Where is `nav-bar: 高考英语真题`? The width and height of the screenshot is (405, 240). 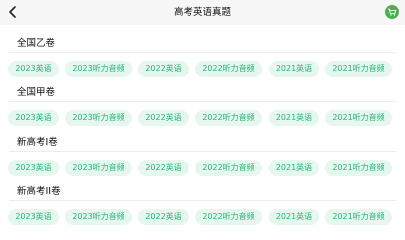
nav-bar: 高考英语真题 is located at coordinates (202, 12).